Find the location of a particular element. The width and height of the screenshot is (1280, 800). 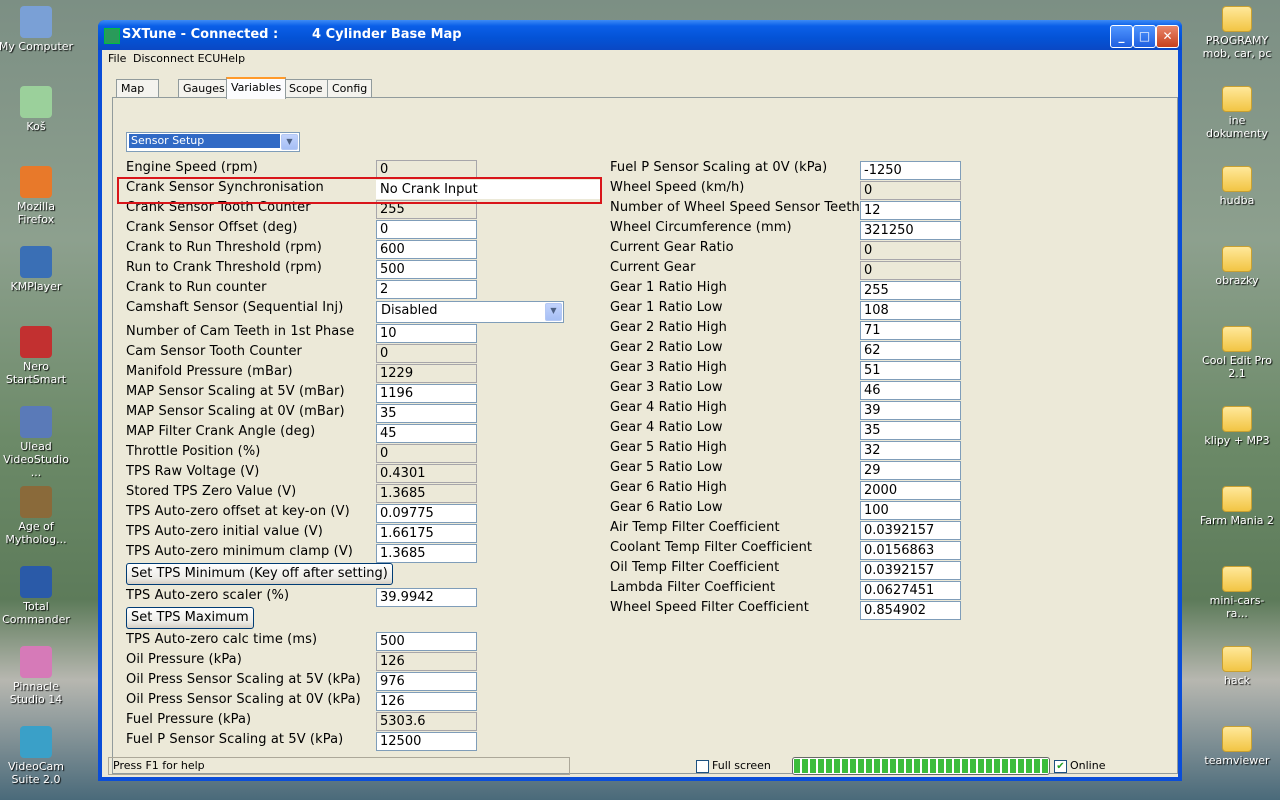

label-gear-5-ratio-low: Gear 5 Ratio Low is located at coordinates (666, 467).